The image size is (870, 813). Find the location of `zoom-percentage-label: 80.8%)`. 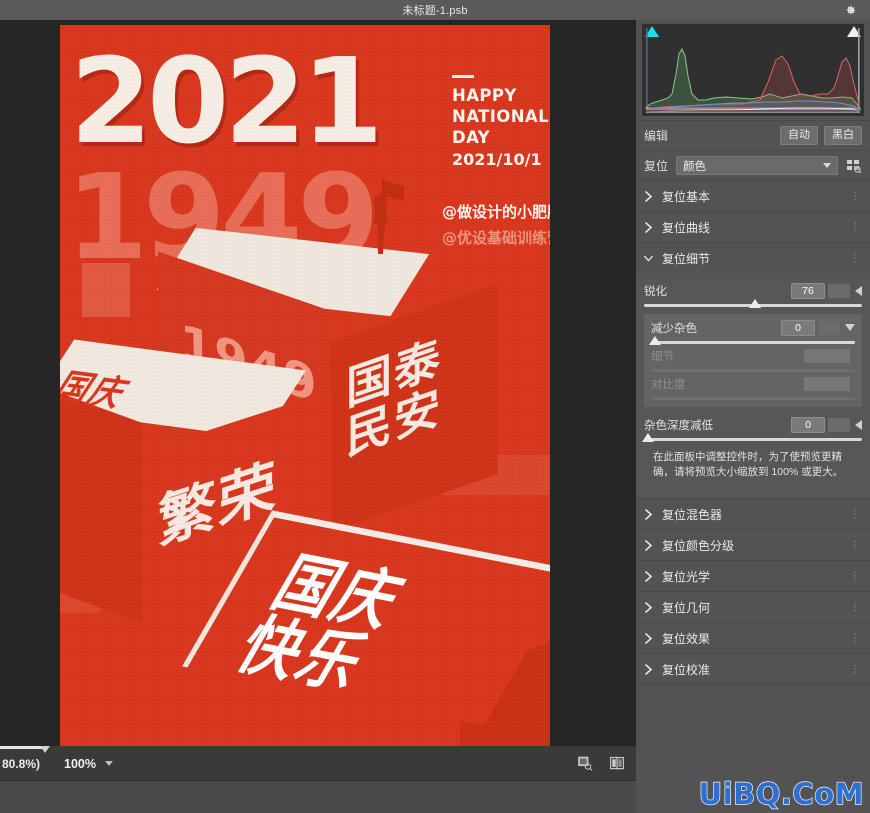

zoom-percentage-label: 80.8%) is located at coordinates (21, 763).